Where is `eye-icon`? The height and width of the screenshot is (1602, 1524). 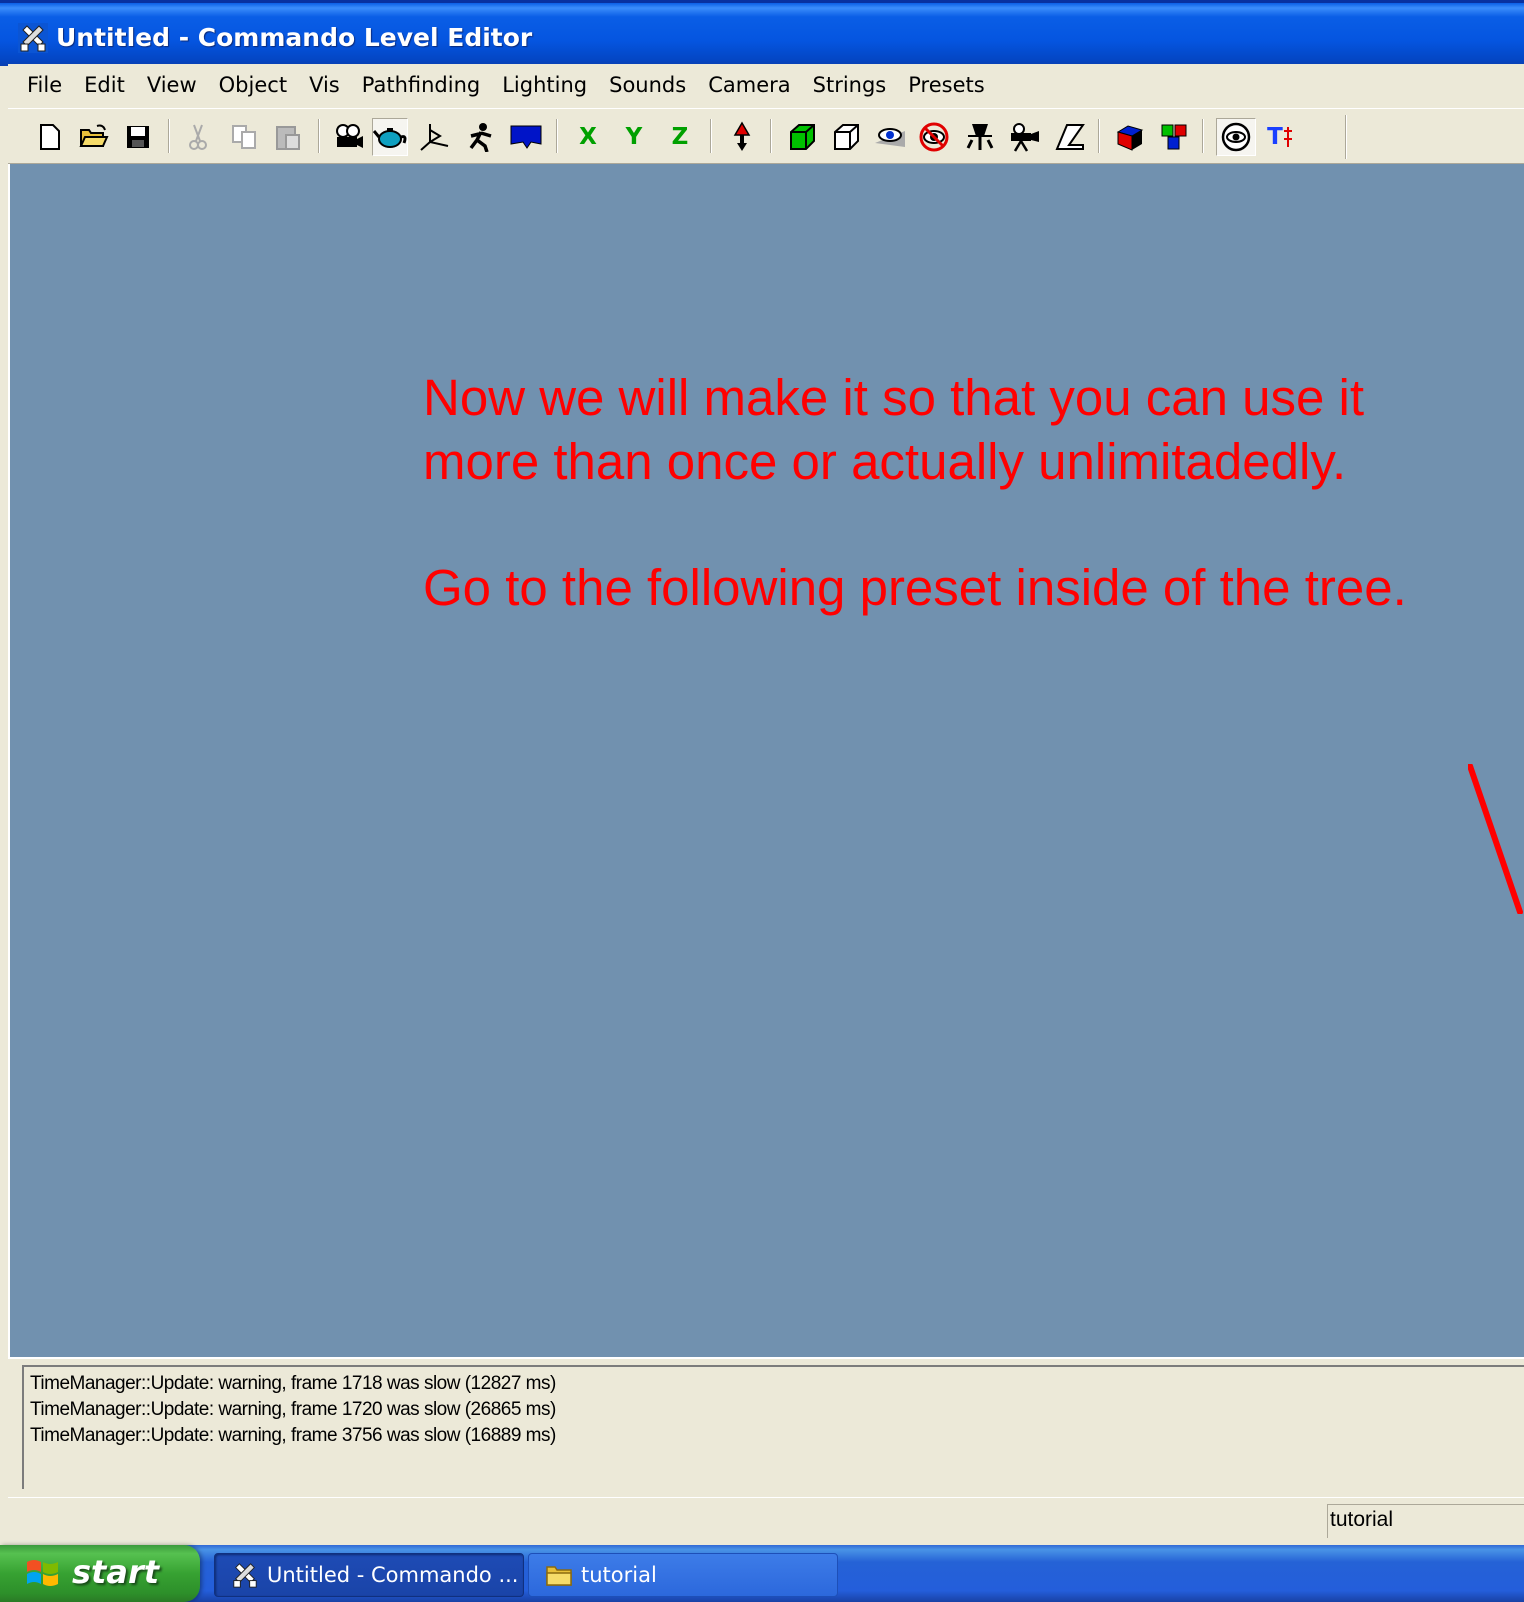
eye-icon is located at coordinates (890, 137).